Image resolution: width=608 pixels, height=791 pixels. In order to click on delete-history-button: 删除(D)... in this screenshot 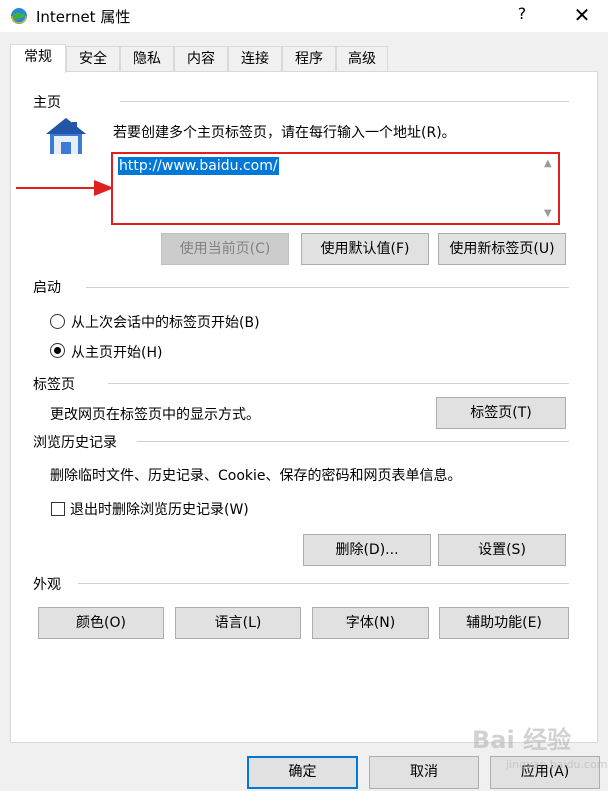, I will do `click(367, 550)`.